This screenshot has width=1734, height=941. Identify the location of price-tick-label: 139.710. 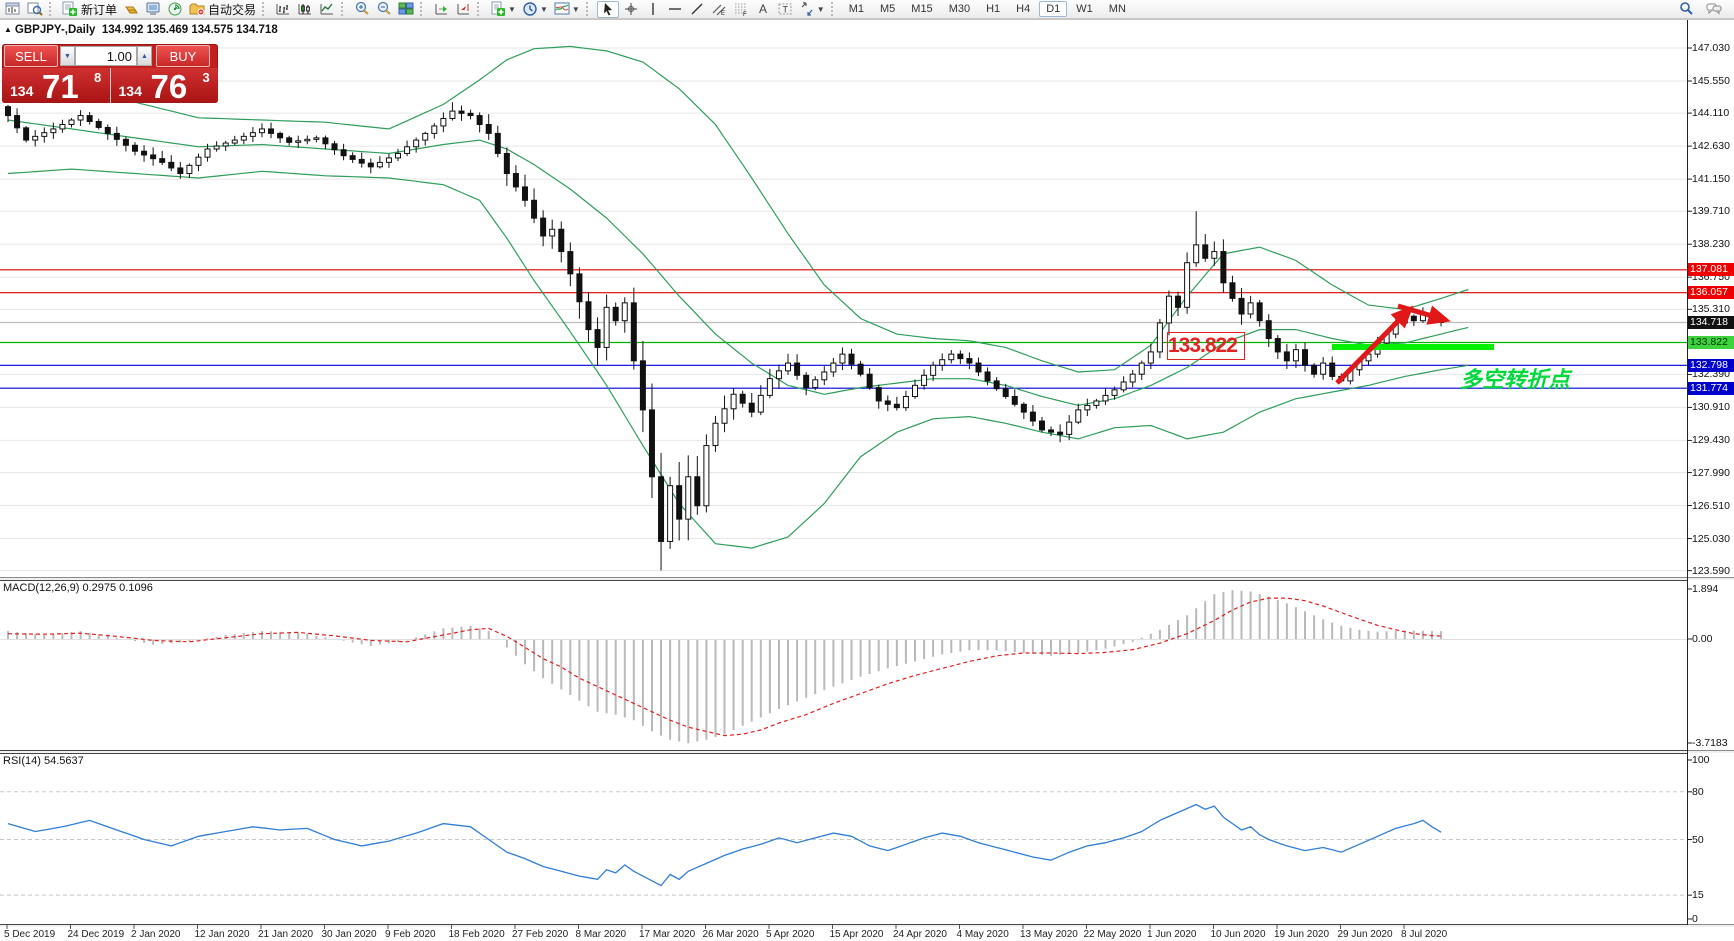
(1711, 211).